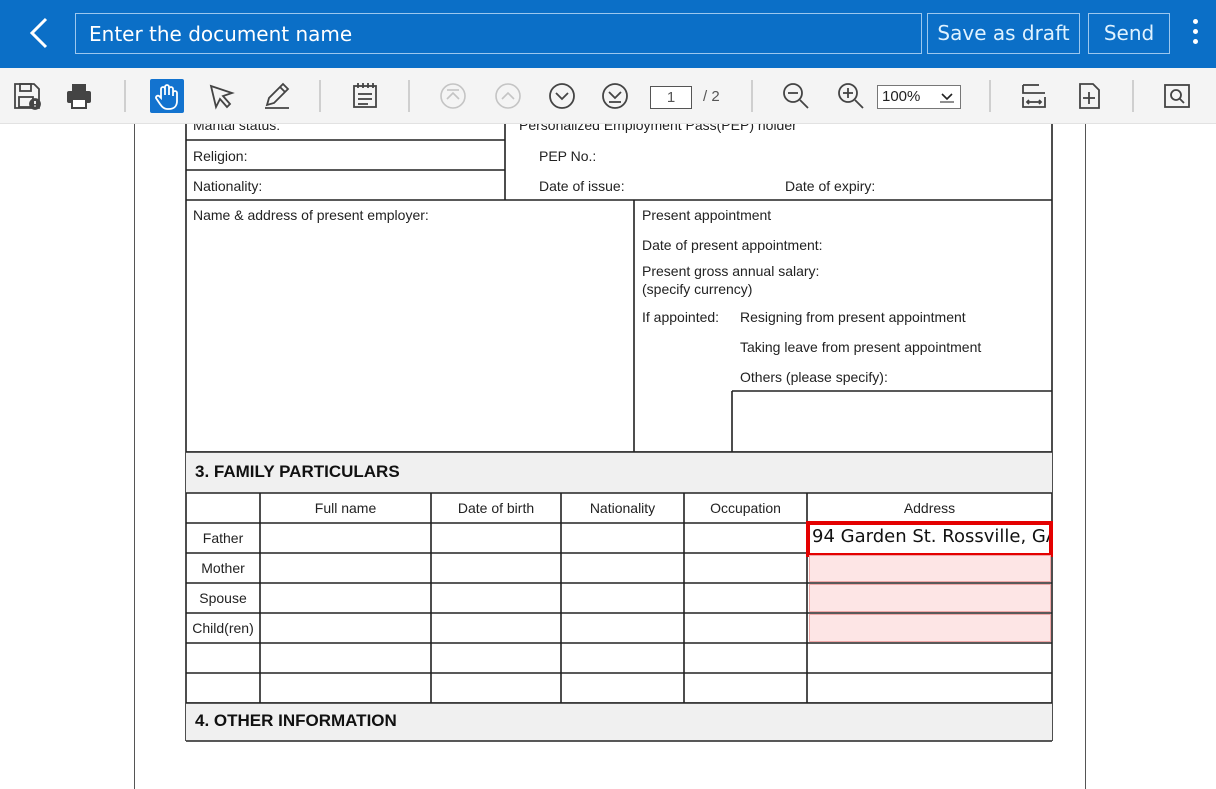  I want to click on children-address-field, so click(930, 628).